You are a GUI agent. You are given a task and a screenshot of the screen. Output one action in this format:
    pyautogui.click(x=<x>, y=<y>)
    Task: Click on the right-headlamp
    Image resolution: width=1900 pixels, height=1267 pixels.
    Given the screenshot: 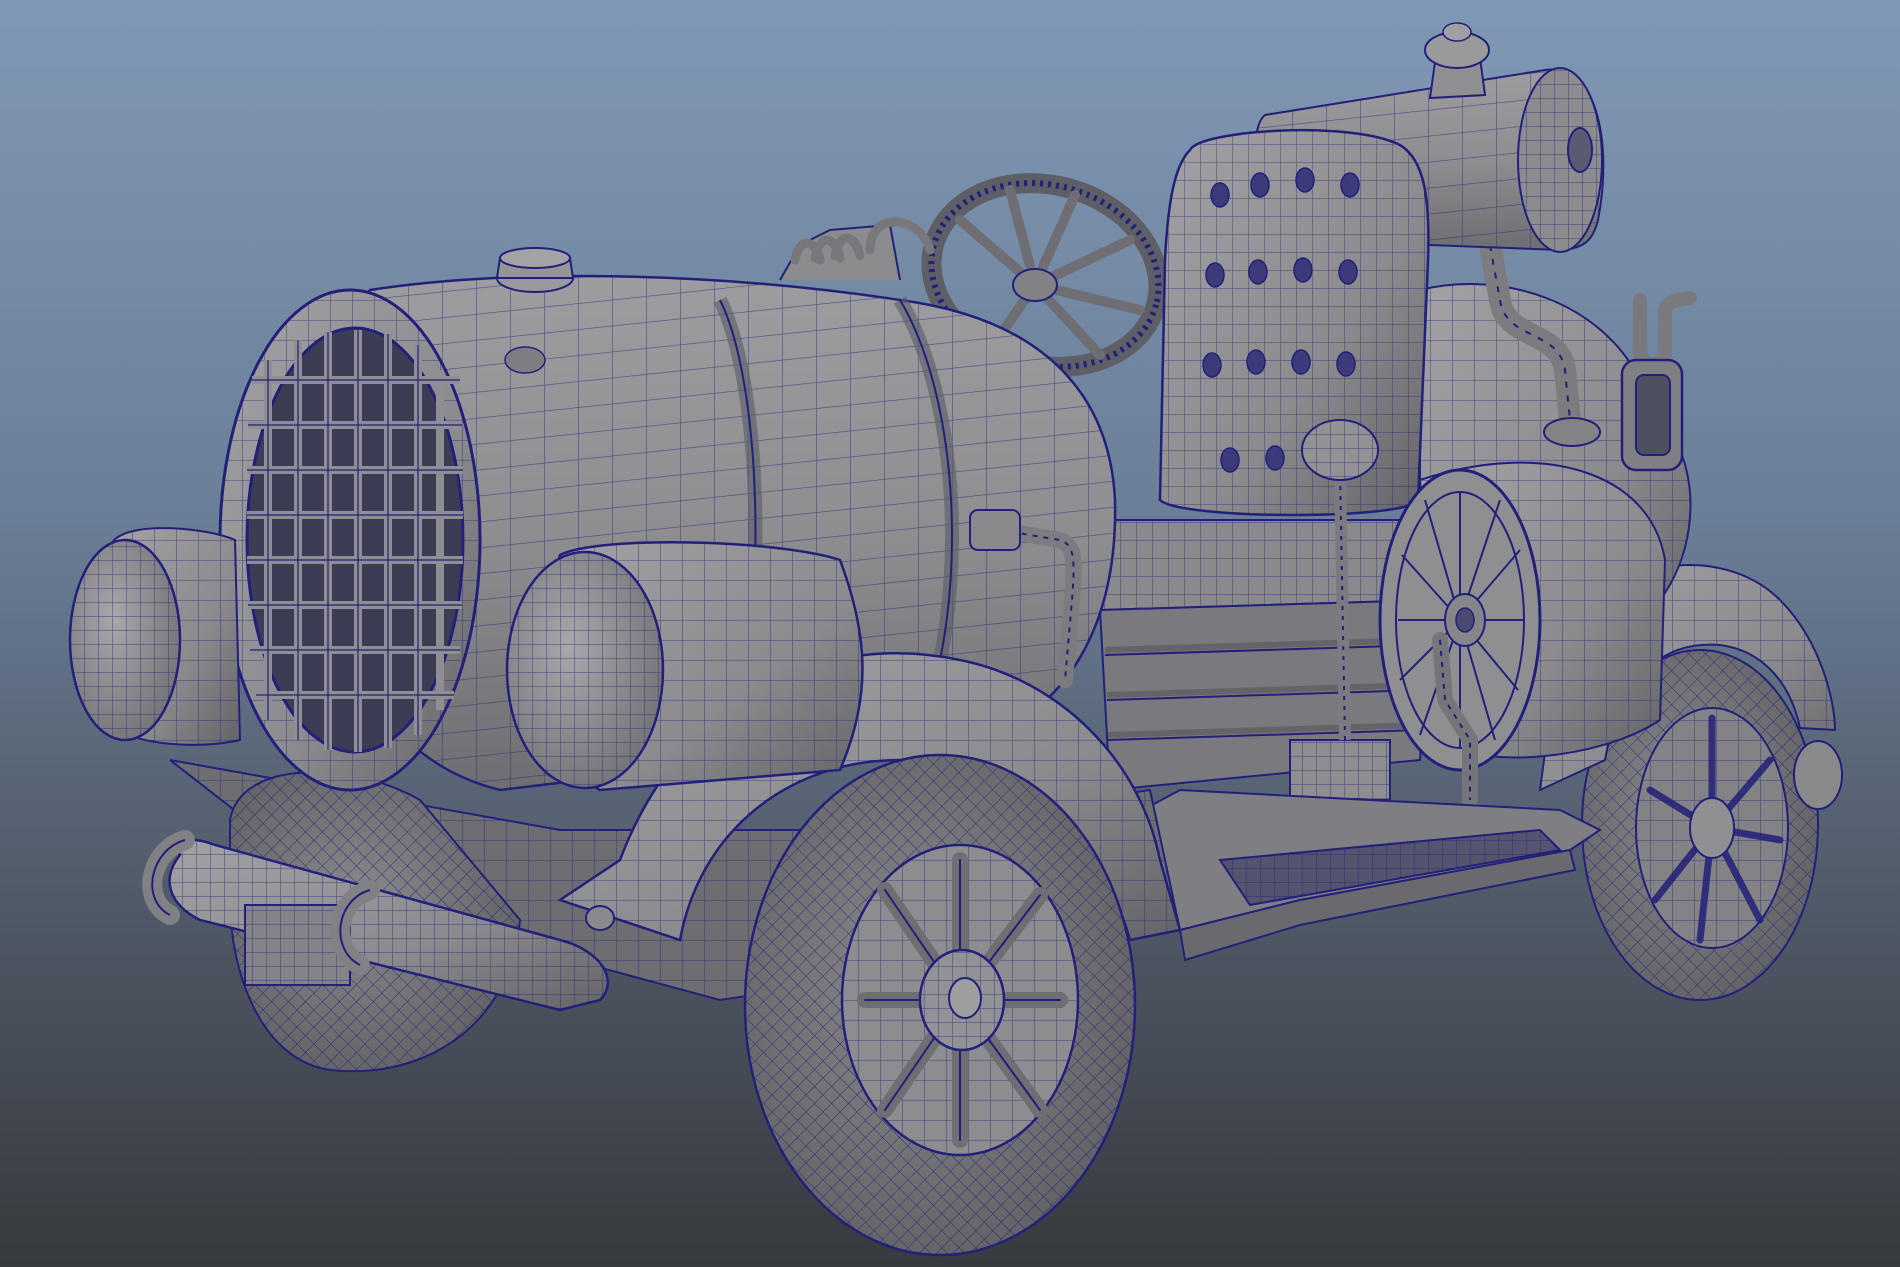 What is the action you would take?
    pyautogui.click(x=684, y=666)
    